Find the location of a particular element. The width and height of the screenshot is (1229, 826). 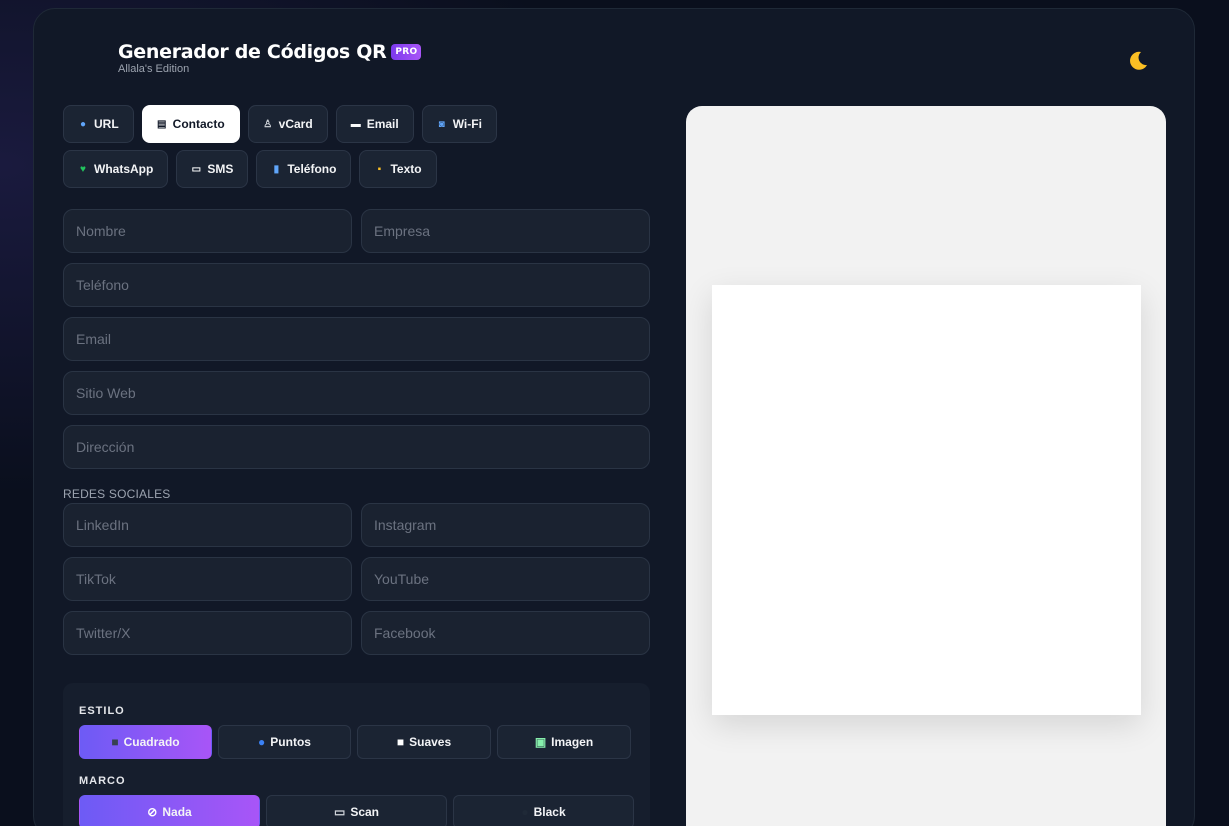

tab-sms: ▭ SMS is located at coordinates (212, 169).